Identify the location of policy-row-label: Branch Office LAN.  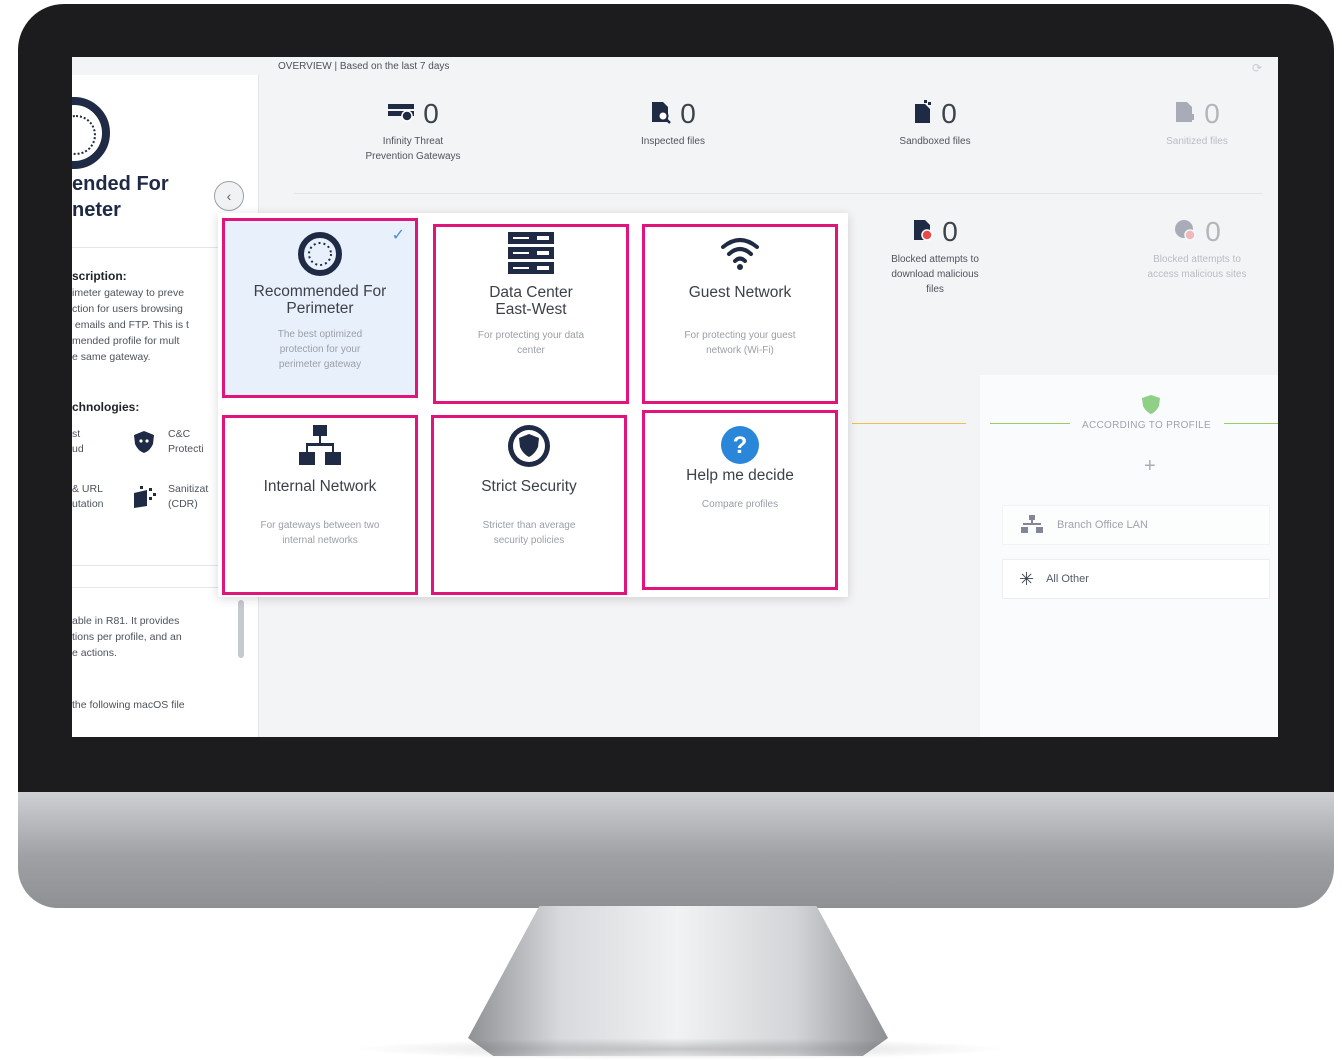
(1102, 525).